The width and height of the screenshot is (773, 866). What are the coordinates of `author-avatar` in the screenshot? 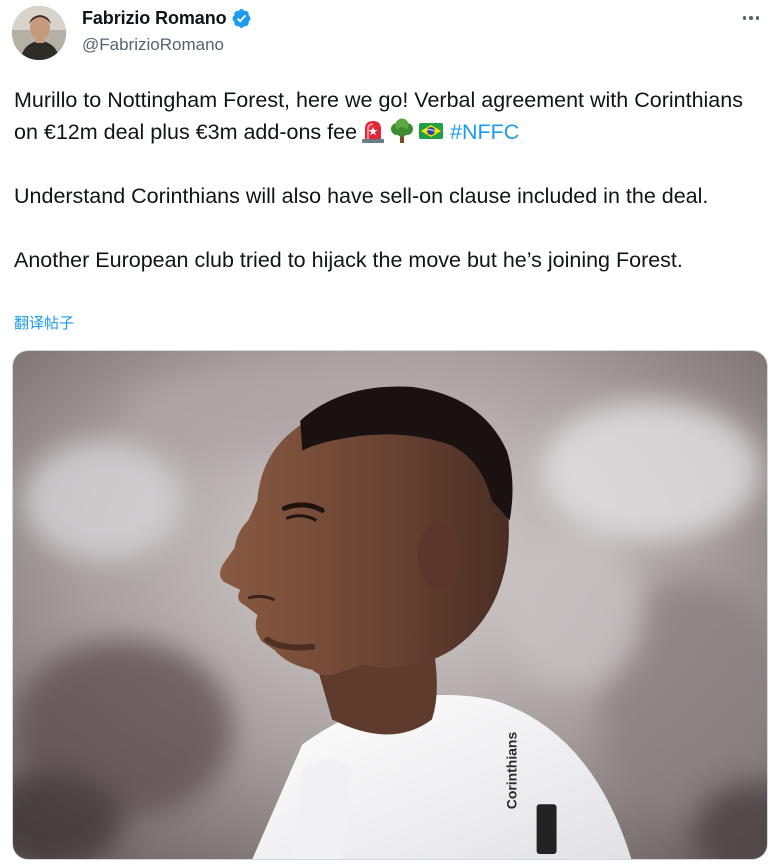 It's located at (39, 33).